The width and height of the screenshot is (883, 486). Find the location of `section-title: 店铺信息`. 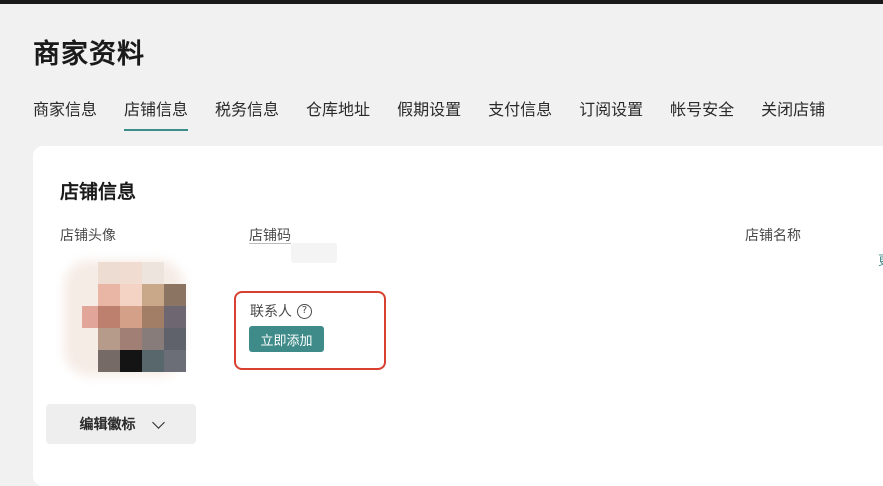

section-title: 店铺信息 is located at coordinates (98, 192).